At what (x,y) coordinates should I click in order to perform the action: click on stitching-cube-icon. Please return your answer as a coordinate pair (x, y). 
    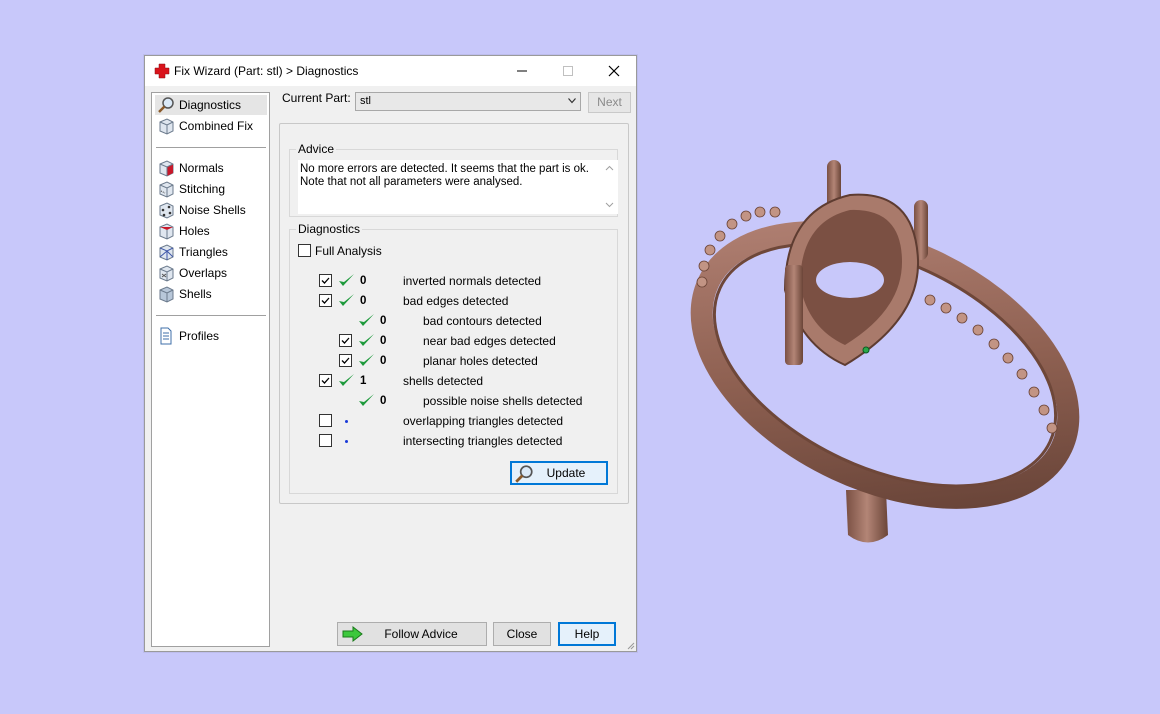
    Looking at the image, I should click on (166, 189).